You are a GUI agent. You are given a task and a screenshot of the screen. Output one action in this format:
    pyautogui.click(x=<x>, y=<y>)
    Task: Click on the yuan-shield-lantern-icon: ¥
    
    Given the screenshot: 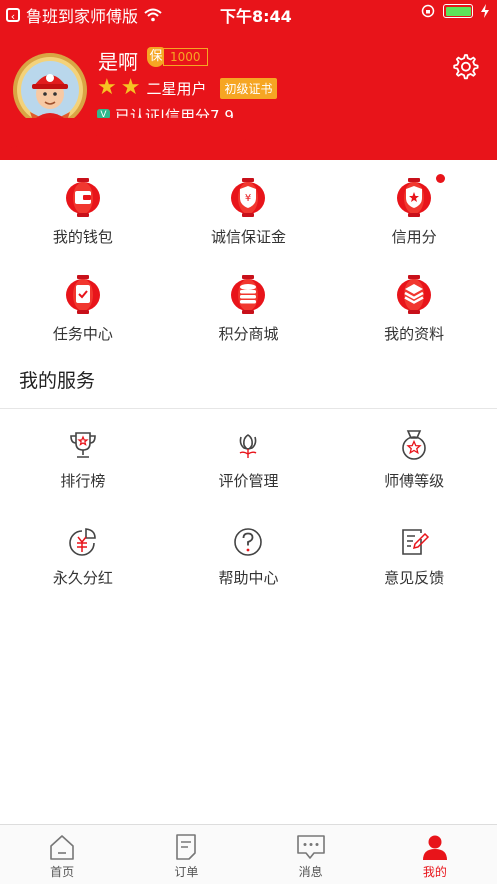 What is the action you would take?
    pyautogui.click(x=248, y=197)
    